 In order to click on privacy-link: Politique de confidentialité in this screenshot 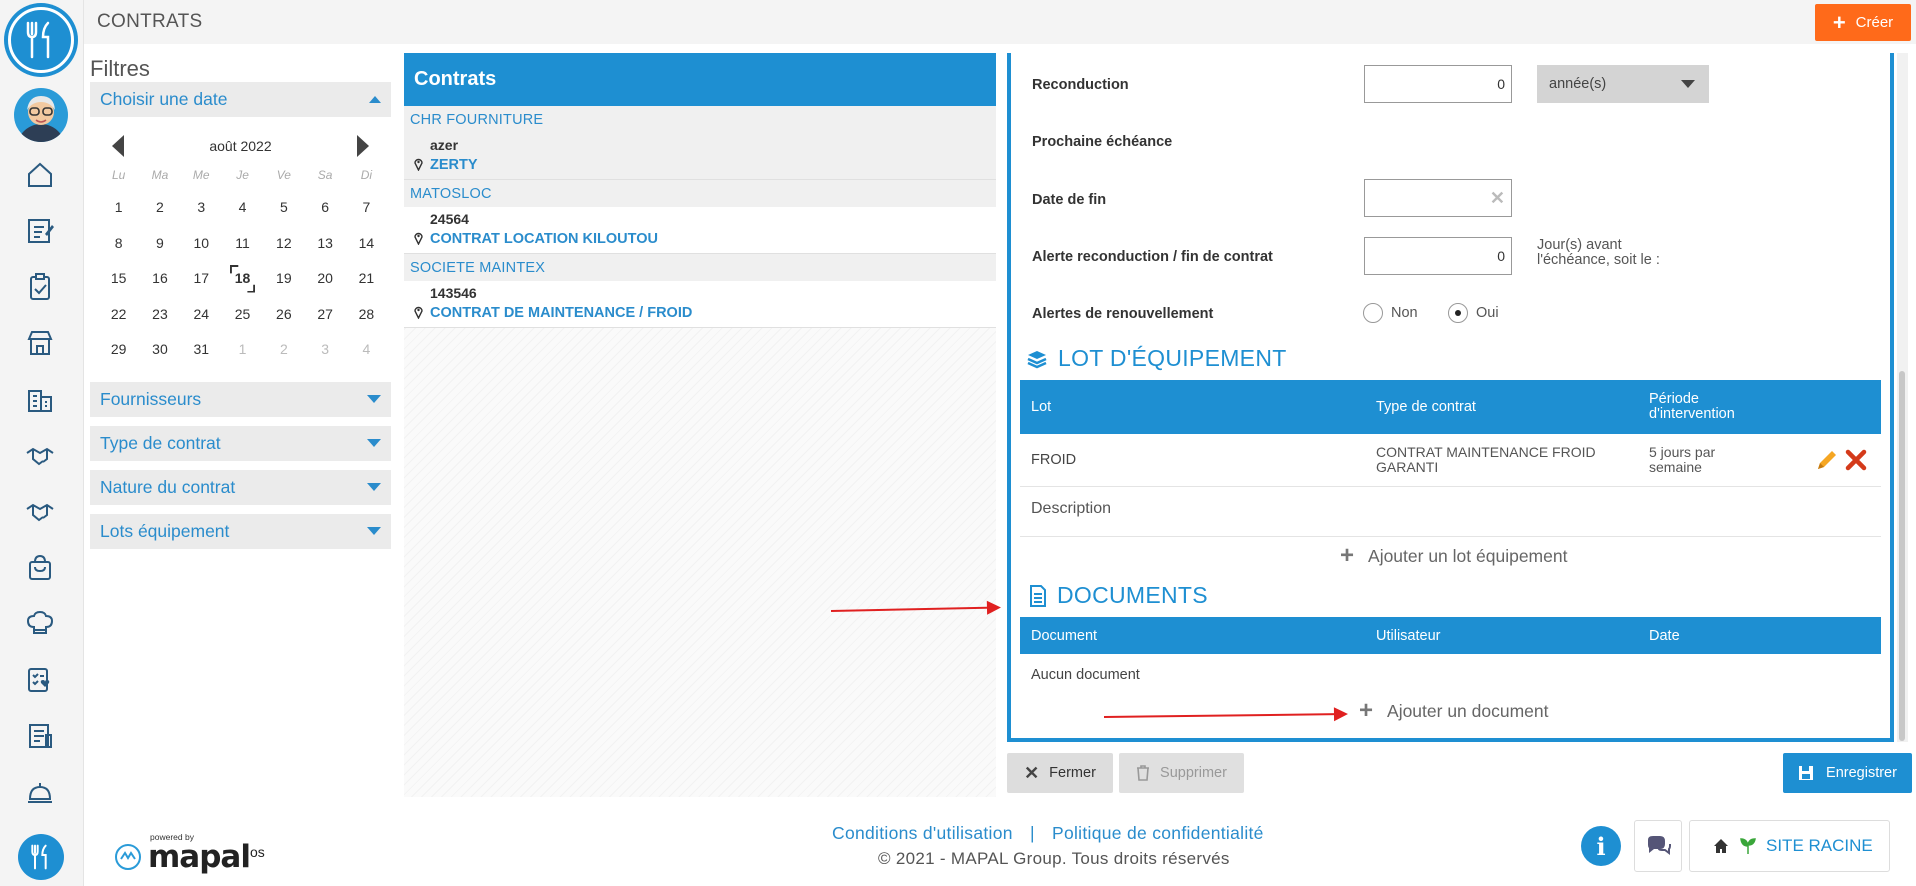, I will do `click(1158, 833)`.